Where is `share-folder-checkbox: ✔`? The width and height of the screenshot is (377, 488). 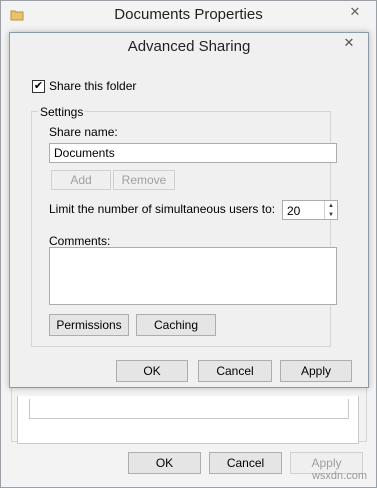
share-folder-checkbox: ✔ is located at coordinates (38, 86).